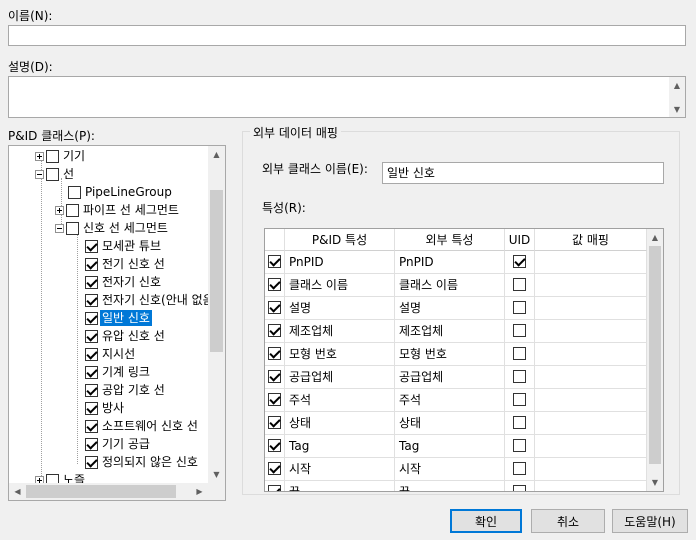  I want to click on external-property-cell: 공급업체, so click(450, 377).